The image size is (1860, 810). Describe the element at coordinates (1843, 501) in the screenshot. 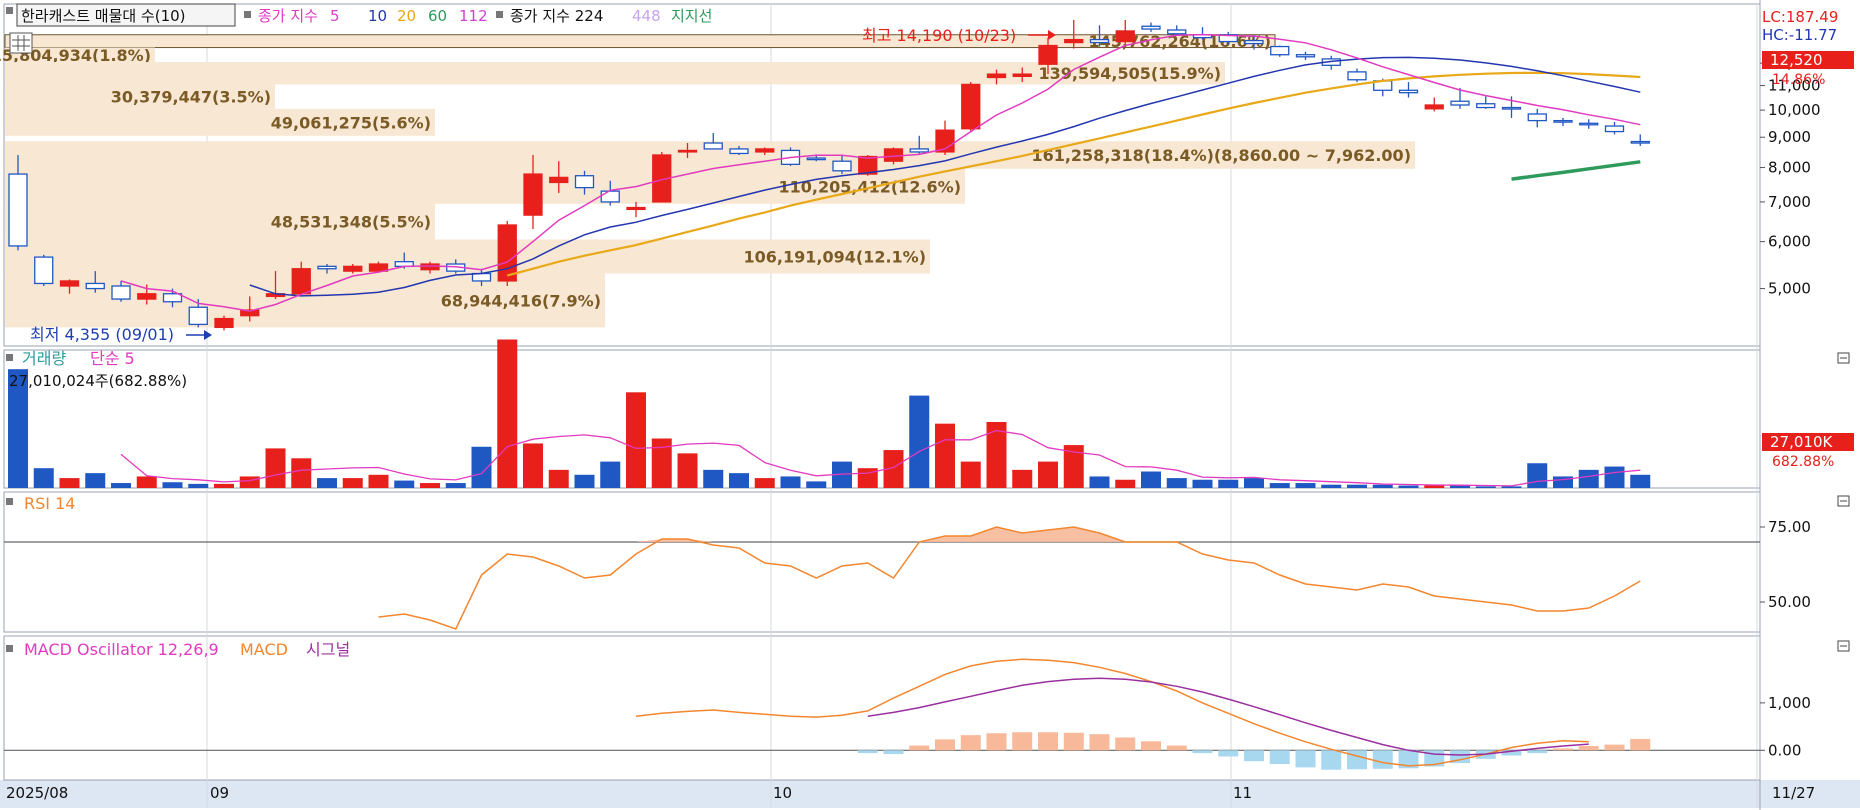

I see `rsi-collapse-icon` at that location.